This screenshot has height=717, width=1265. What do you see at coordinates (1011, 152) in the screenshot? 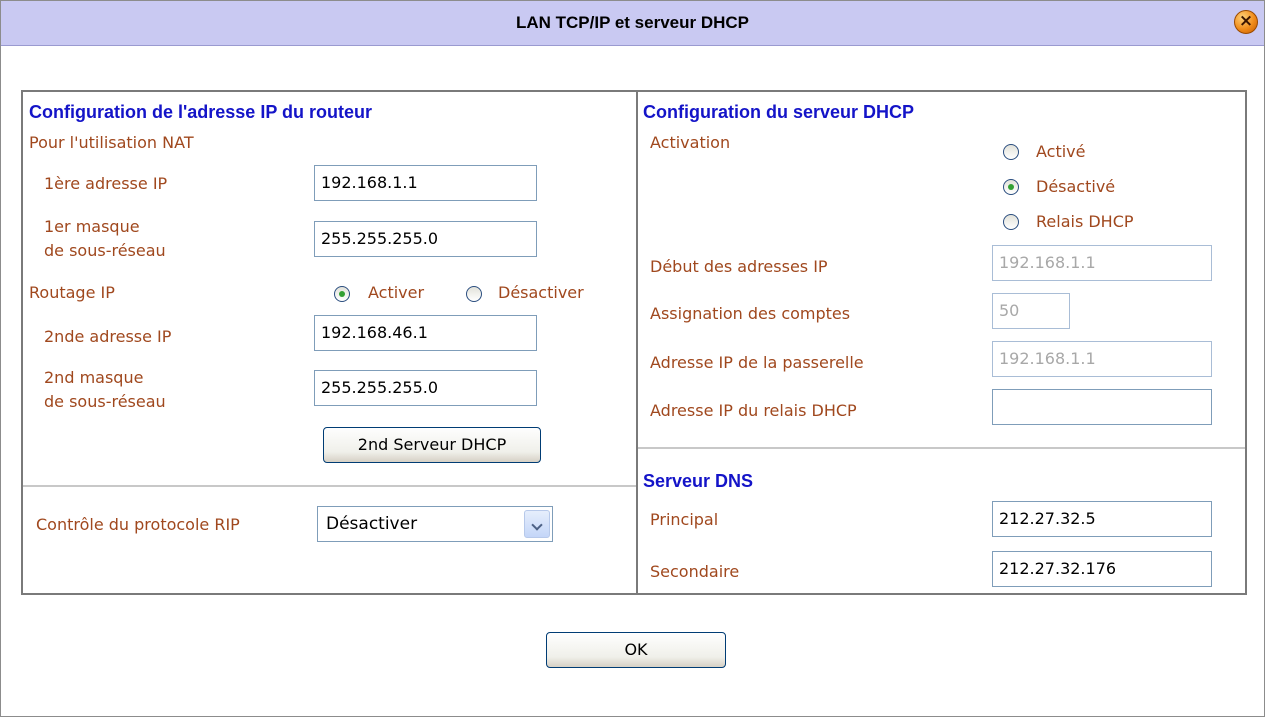
I see `dhcp-enabled-radio` at bounding box center [1011, 152].